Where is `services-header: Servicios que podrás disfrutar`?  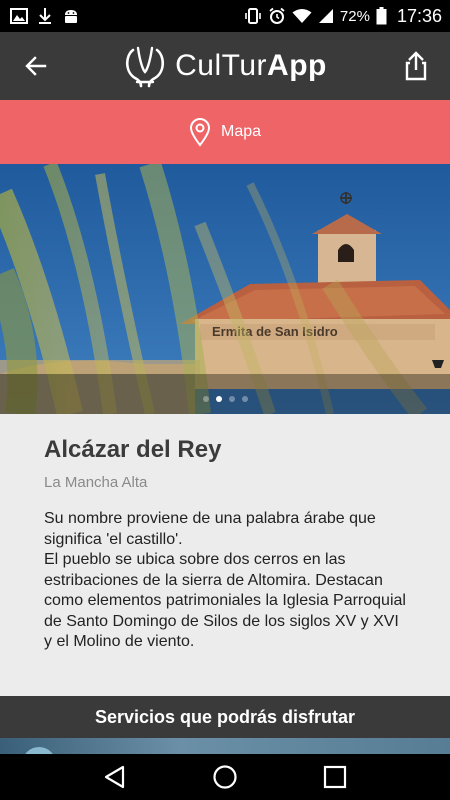 services-header: Servicios que podrás disfrutar is located at coordinates (225, 717).